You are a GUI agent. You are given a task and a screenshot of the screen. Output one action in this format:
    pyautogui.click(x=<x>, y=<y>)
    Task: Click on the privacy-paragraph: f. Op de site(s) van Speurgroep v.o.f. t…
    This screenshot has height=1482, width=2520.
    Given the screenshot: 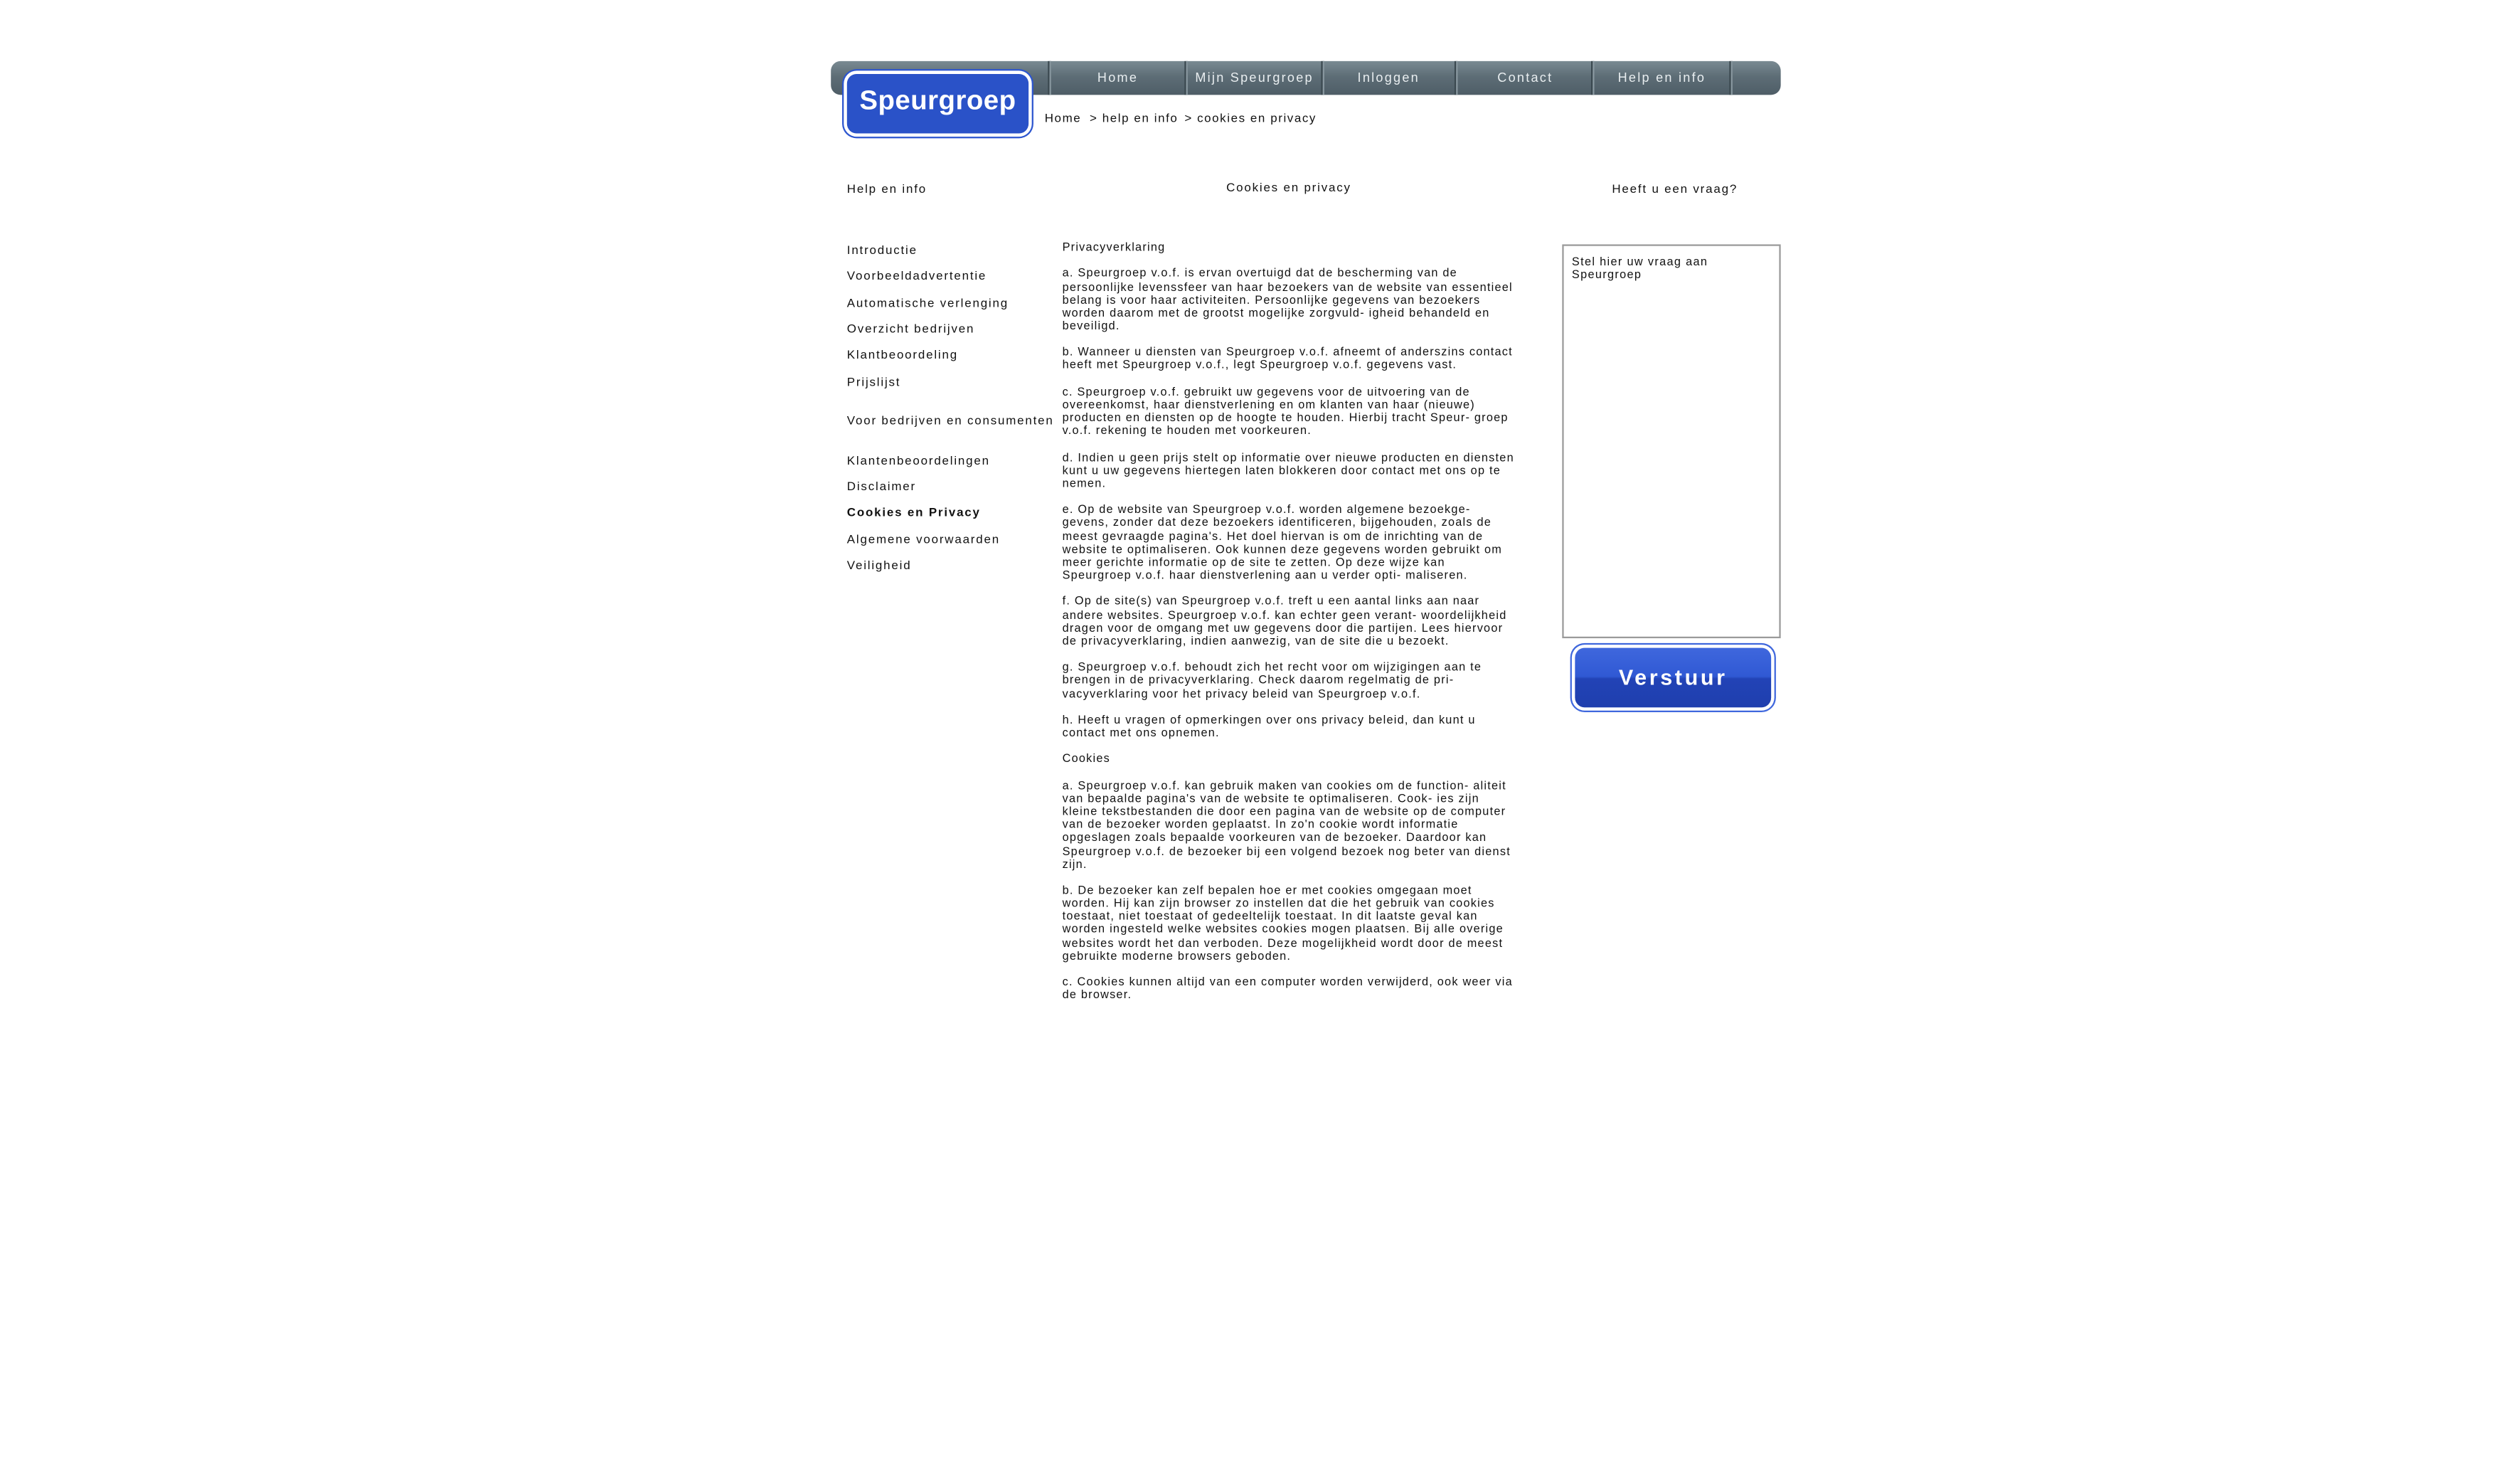 What is the action you would take?
    pyautogui.click(x=1284, y=620)
    